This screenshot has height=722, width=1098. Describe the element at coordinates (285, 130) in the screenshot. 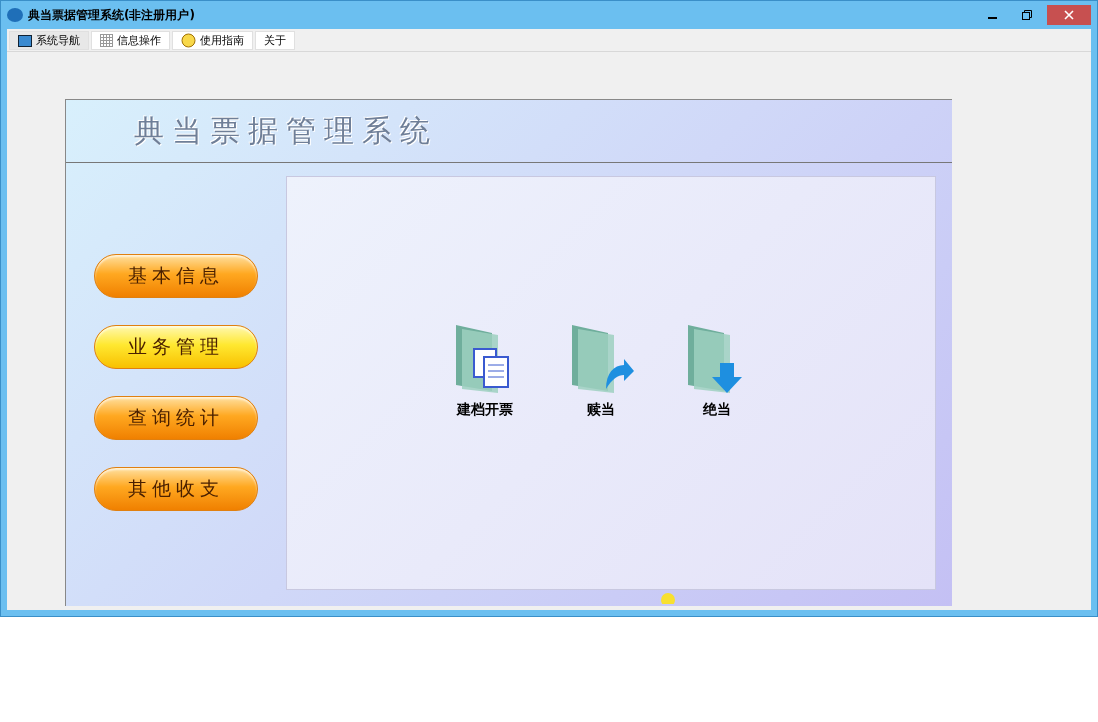

I see `banner-title: 典当票据管理系统` at that location.